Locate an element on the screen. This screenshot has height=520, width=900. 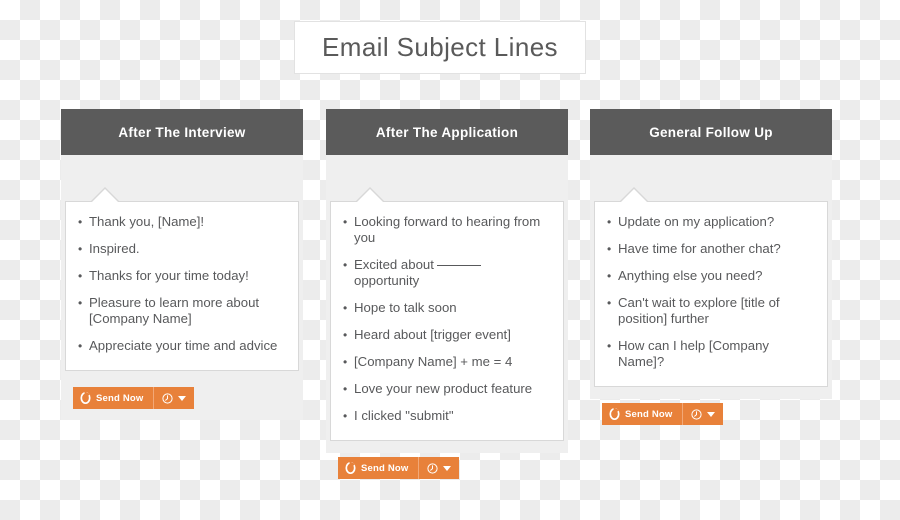
fill-in-blank-rule is located at coordinates (458, 265).